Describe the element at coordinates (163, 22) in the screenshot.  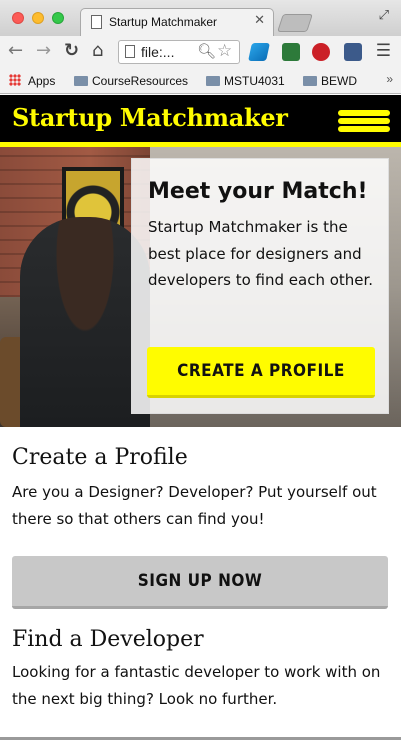
I see `tab-title: Startup Matchmaker` at that location.